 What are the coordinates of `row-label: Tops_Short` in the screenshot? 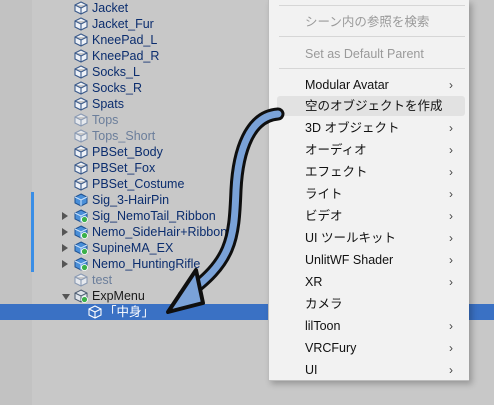 It's located at (124, 136).